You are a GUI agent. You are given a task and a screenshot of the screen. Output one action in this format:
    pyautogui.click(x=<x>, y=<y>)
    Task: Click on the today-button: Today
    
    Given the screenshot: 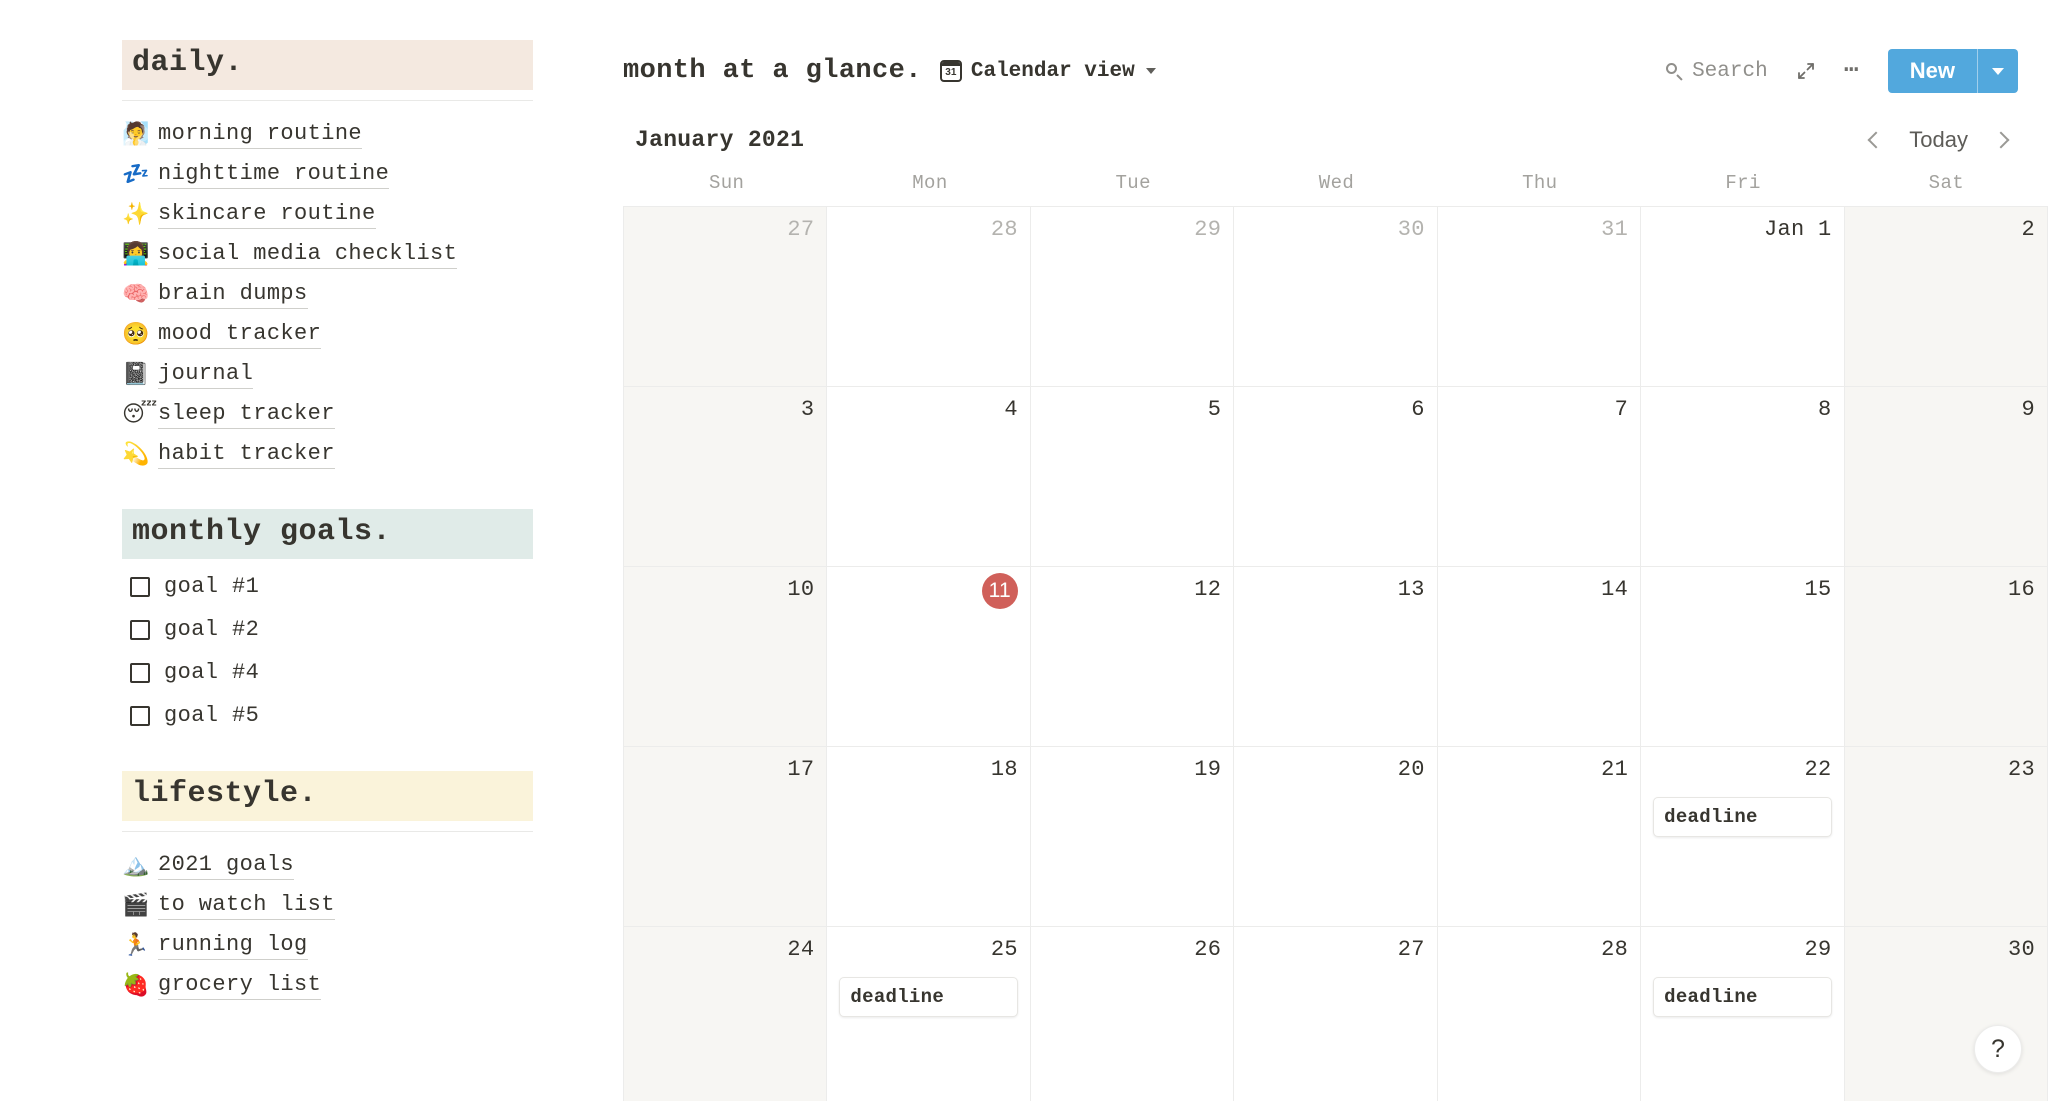 What is the action you would take?
    pyautogui.click(x=1938, y=140)
    